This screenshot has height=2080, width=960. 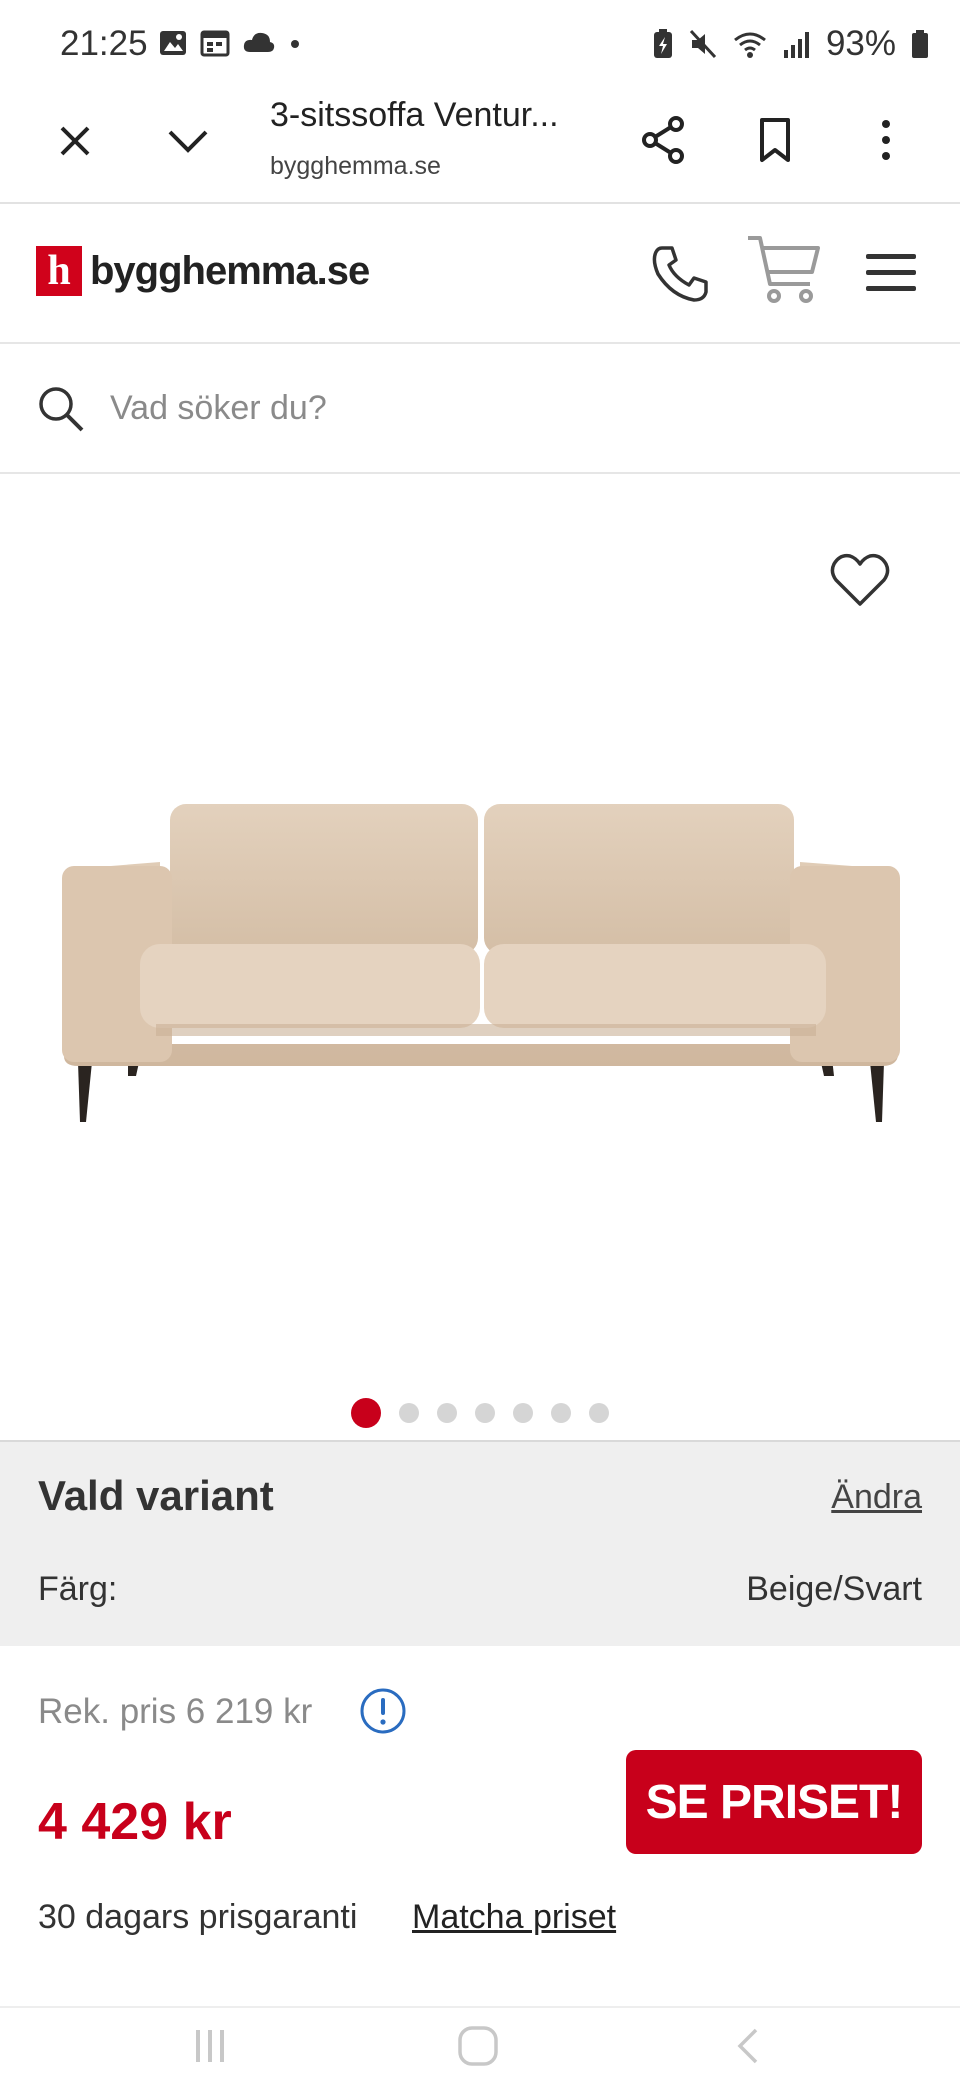 I want to click on info-icon, so click(x=383, y=1711).